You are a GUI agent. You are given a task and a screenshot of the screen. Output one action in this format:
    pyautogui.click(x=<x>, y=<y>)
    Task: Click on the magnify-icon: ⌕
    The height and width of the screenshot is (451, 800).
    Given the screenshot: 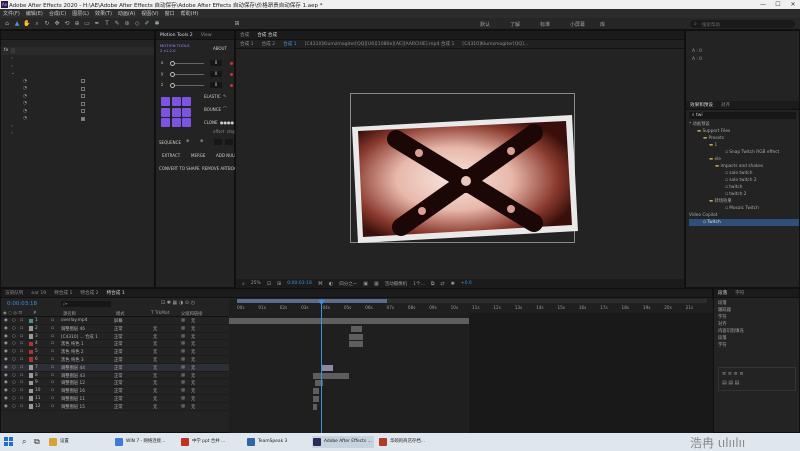 What is the action you would take?
    pyautogui.click(x=243, y=284)
    